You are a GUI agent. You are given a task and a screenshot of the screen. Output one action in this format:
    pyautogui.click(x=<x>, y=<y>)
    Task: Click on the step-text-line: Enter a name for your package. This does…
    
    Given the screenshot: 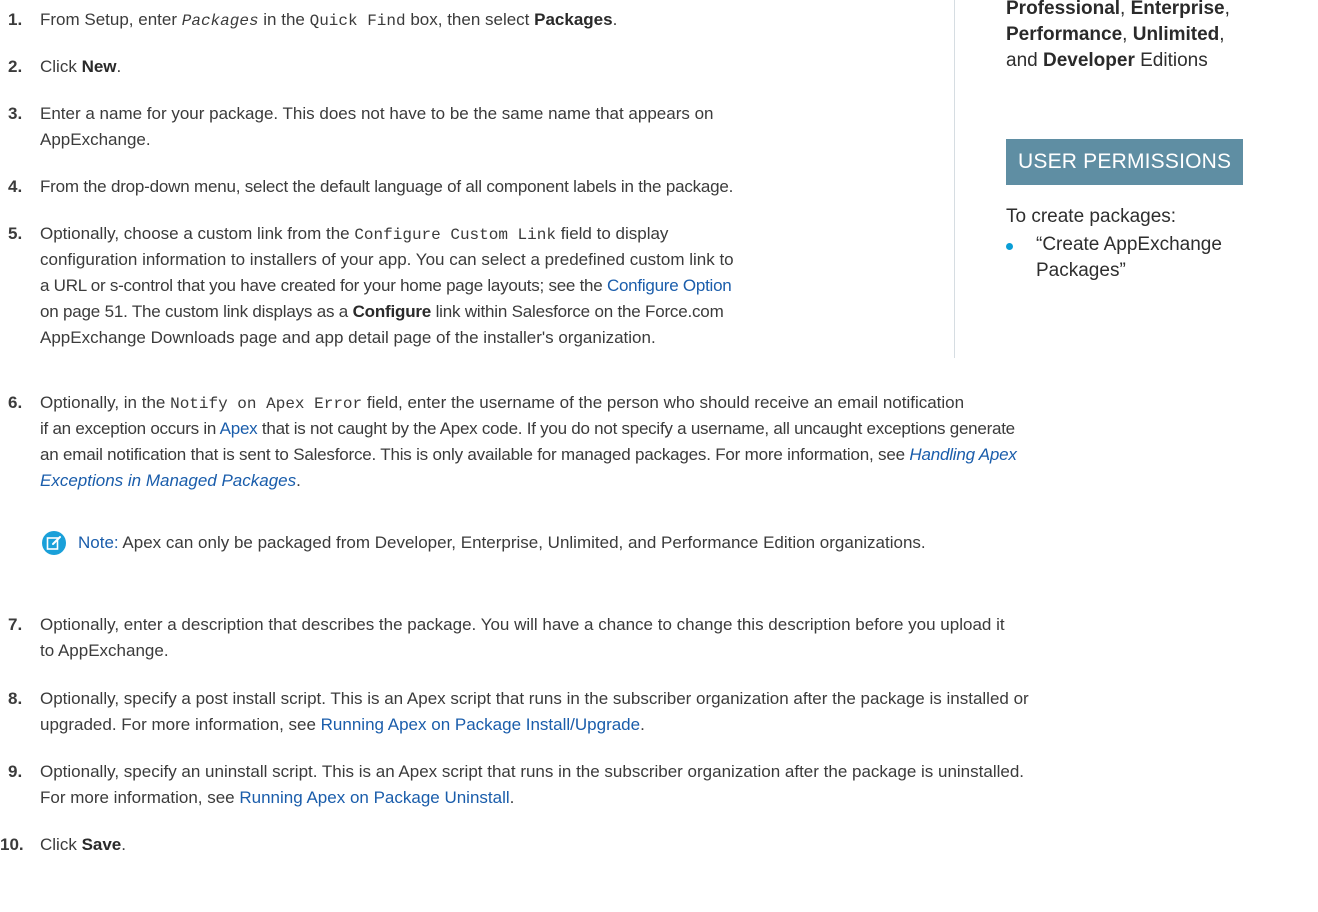 What is the action you would take?
    pyautogui.click(x=377, y=113)
    